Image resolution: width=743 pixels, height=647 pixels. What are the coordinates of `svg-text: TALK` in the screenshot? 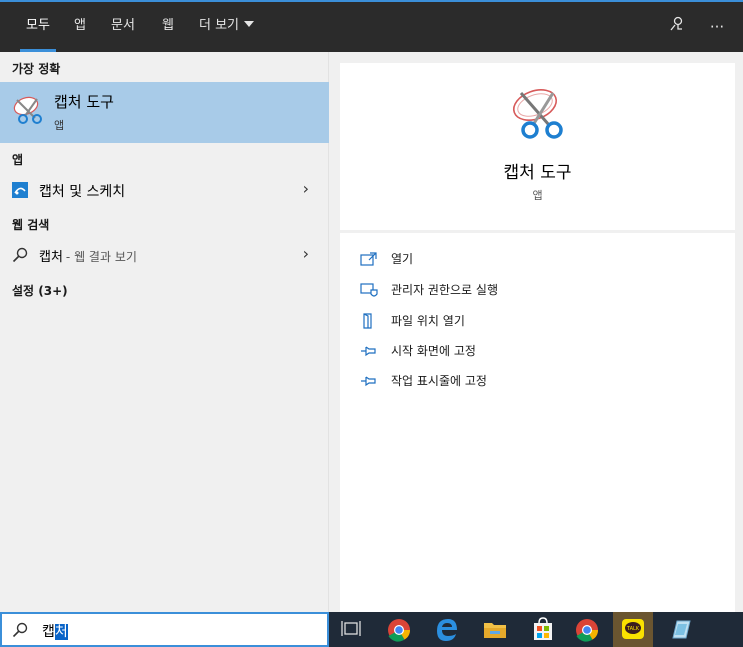 It's located at (633, 629).